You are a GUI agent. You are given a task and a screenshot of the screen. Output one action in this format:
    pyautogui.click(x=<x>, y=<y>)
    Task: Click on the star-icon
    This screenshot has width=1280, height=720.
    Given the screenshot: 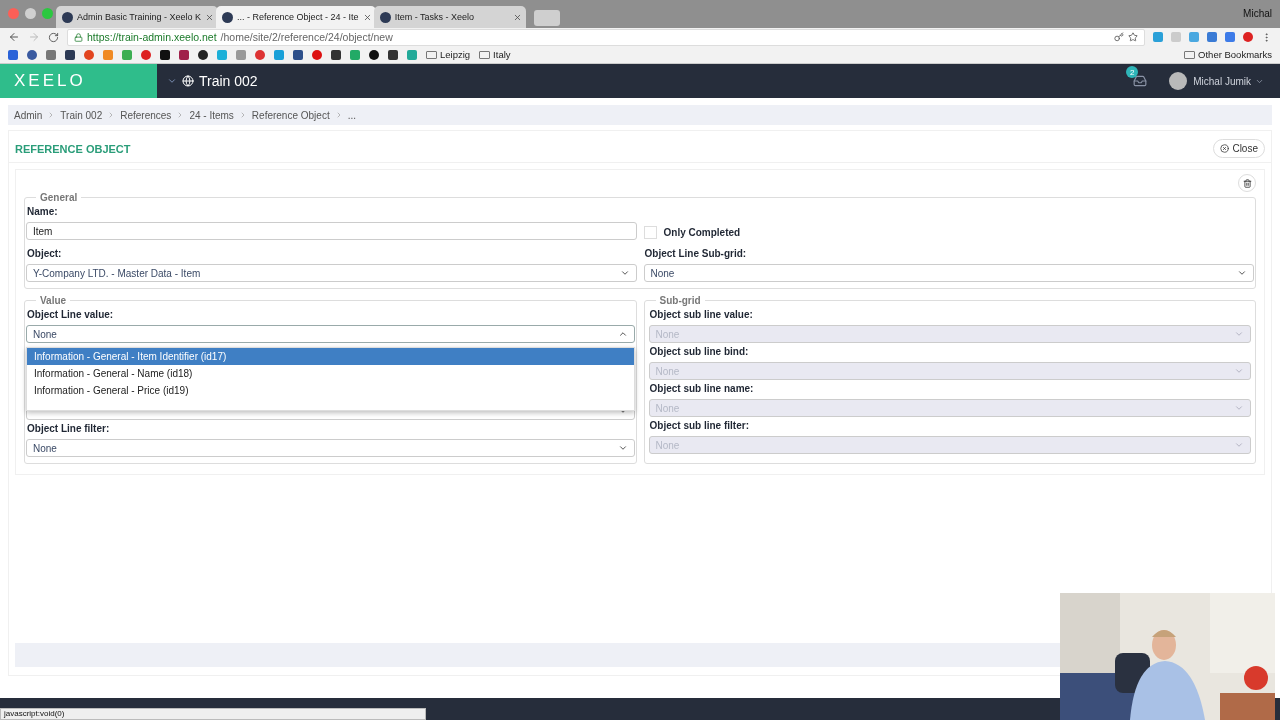 What is the action you would take?
    pyautogui.click(x=1133, y=37)
    